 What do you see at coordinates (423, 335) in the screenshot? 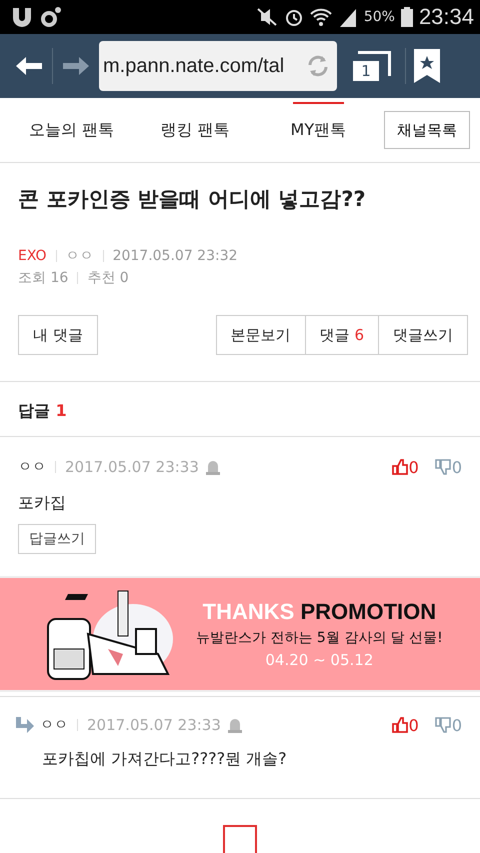
I see `write-comment-button: 댓글쓰기` at bounding box center [423, 335].